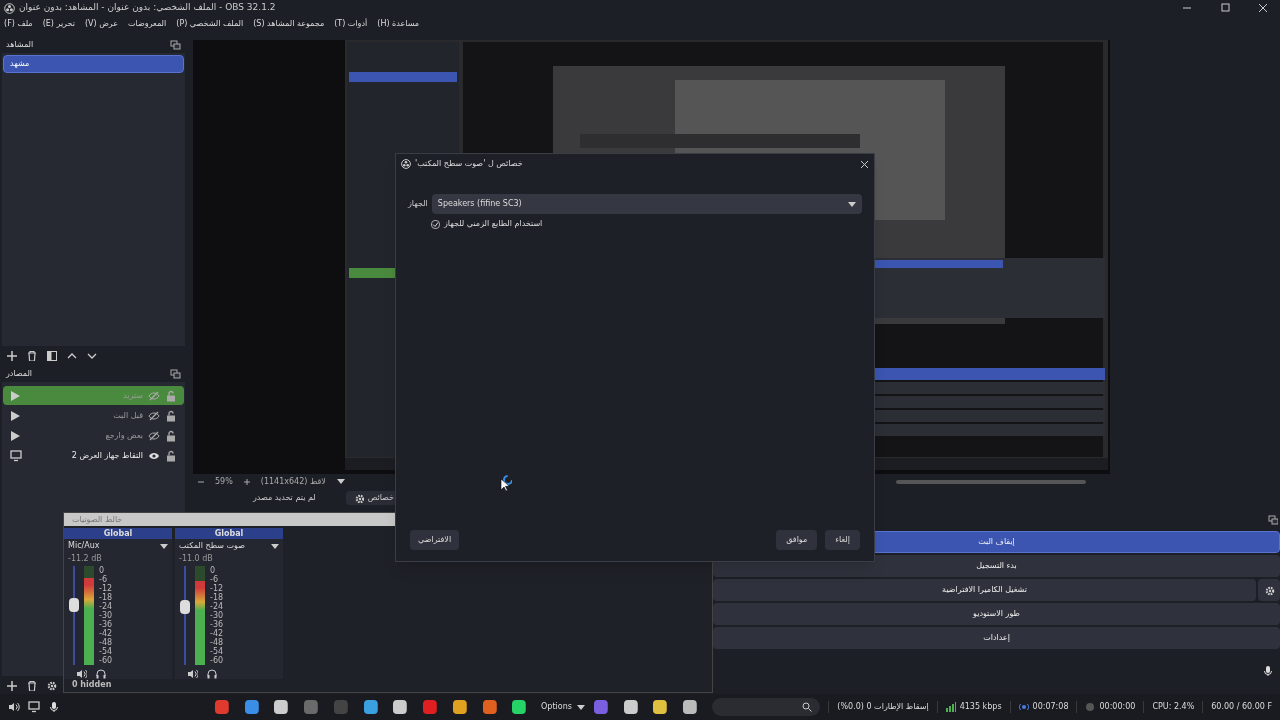  What do you see at coordinates (493, 224) in the screenshot?
I see `checkbox-label: استخدام الطابع الزمني للجهاز` at bounding box center [493, 224].